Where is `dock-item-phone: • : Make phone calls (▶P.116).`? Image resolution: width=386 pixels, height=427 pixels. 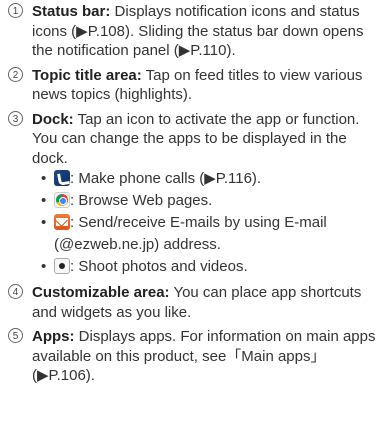
dock-item-phone: • : Make phone calls (▶P.116). is located at coordinates (210, 179).